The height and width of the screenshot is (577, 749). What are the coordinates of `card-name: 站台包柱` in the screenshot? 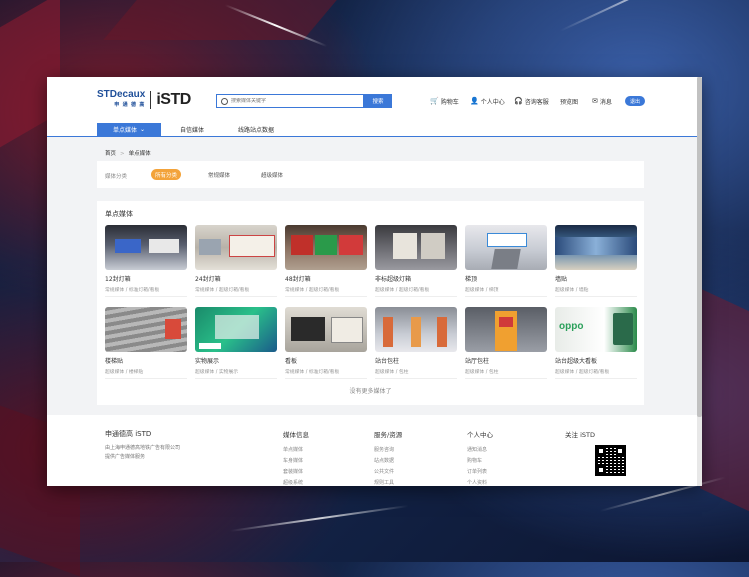 It's located at (387, 361).